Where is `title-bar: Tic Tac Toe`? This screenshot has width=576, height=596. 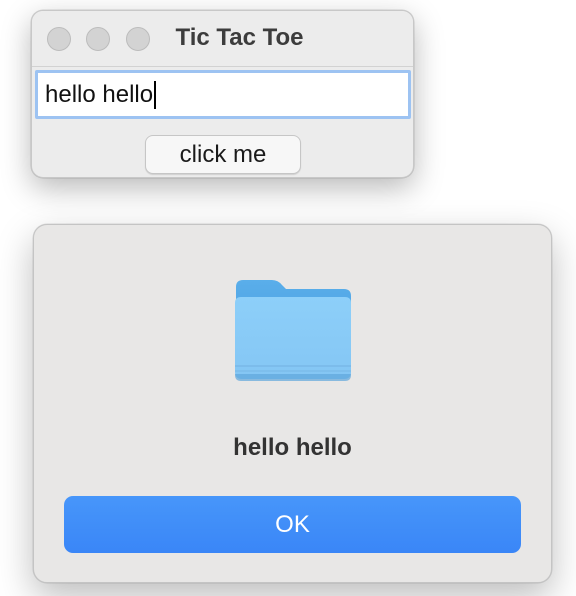
title-bar: Tic Tac Toe is located at coordinates (222, 39).